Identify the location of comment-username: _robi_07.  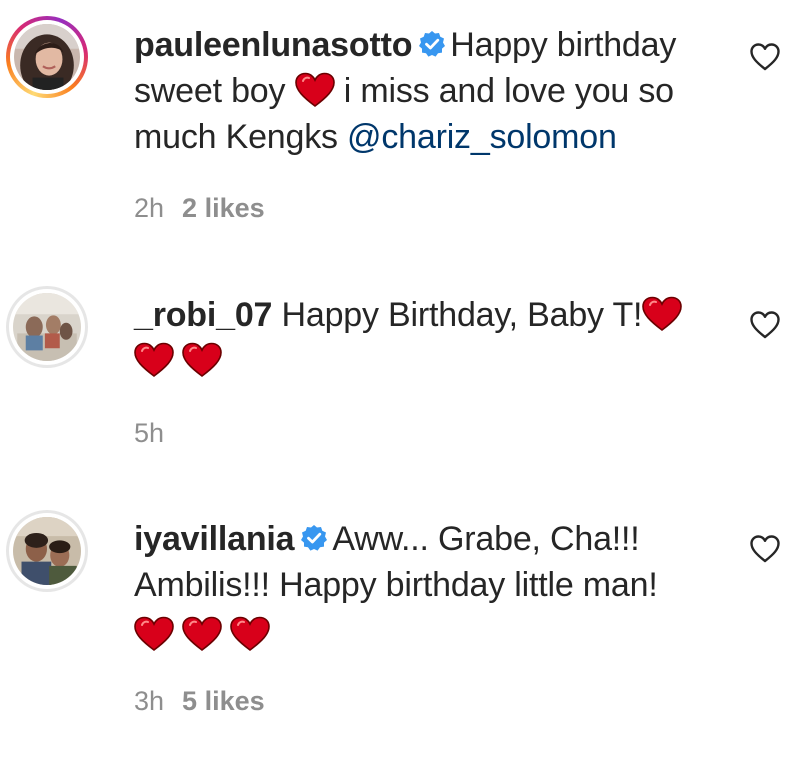
(203, 315).